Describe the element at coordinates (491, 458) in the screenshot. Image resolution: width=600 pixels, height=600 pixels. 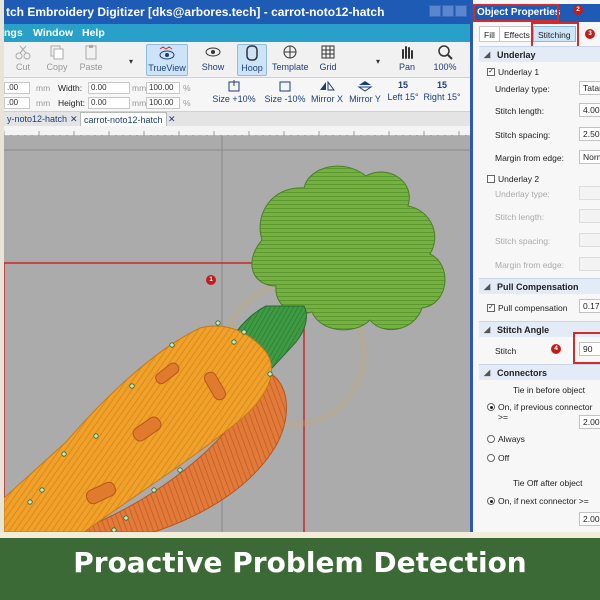
I see `radio-tie-in-off` at that location.